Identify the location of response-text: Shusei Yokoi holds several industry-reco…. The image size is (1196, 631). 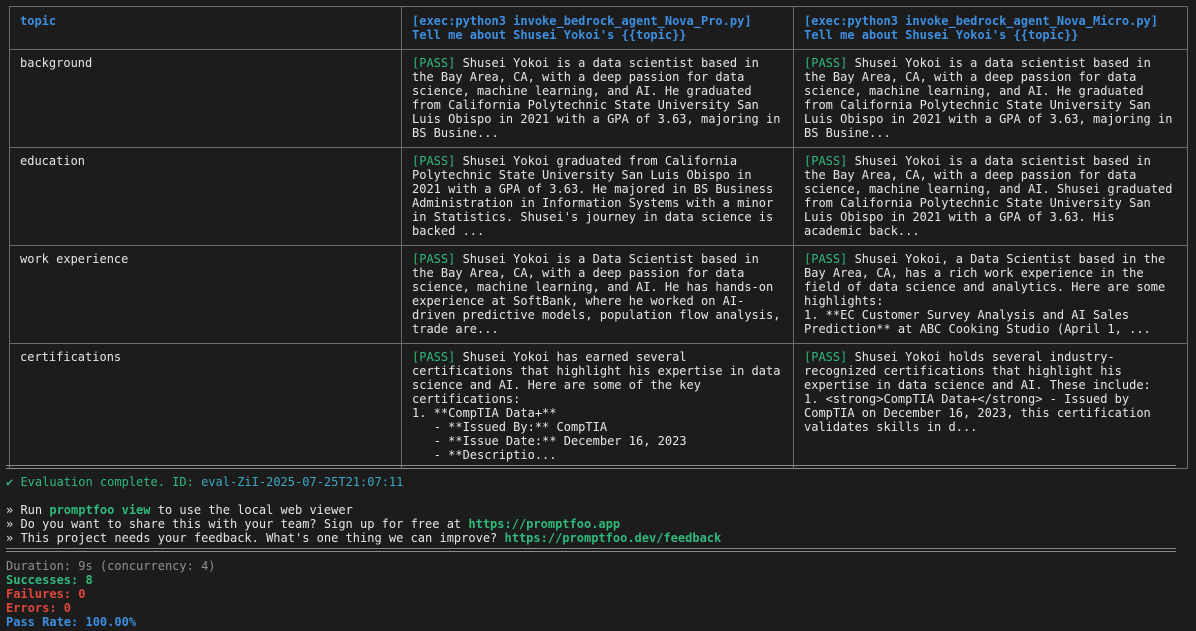
(977, 392).